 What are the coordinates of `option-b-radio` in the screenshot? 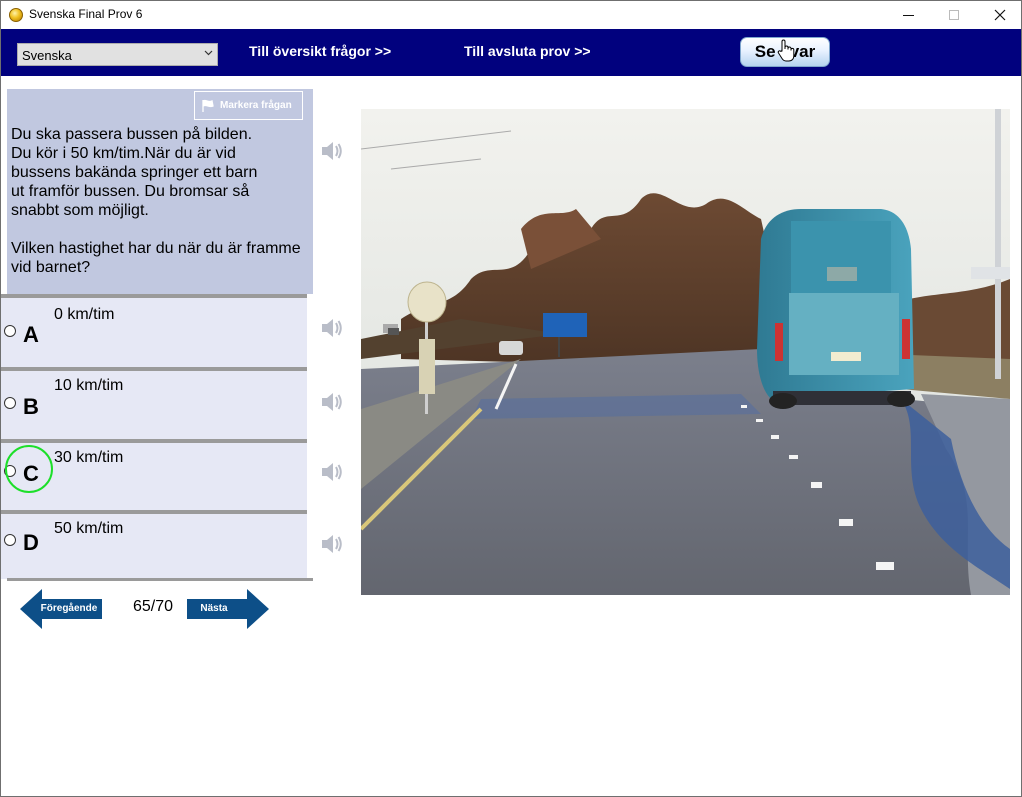 It's located at (10, 403).